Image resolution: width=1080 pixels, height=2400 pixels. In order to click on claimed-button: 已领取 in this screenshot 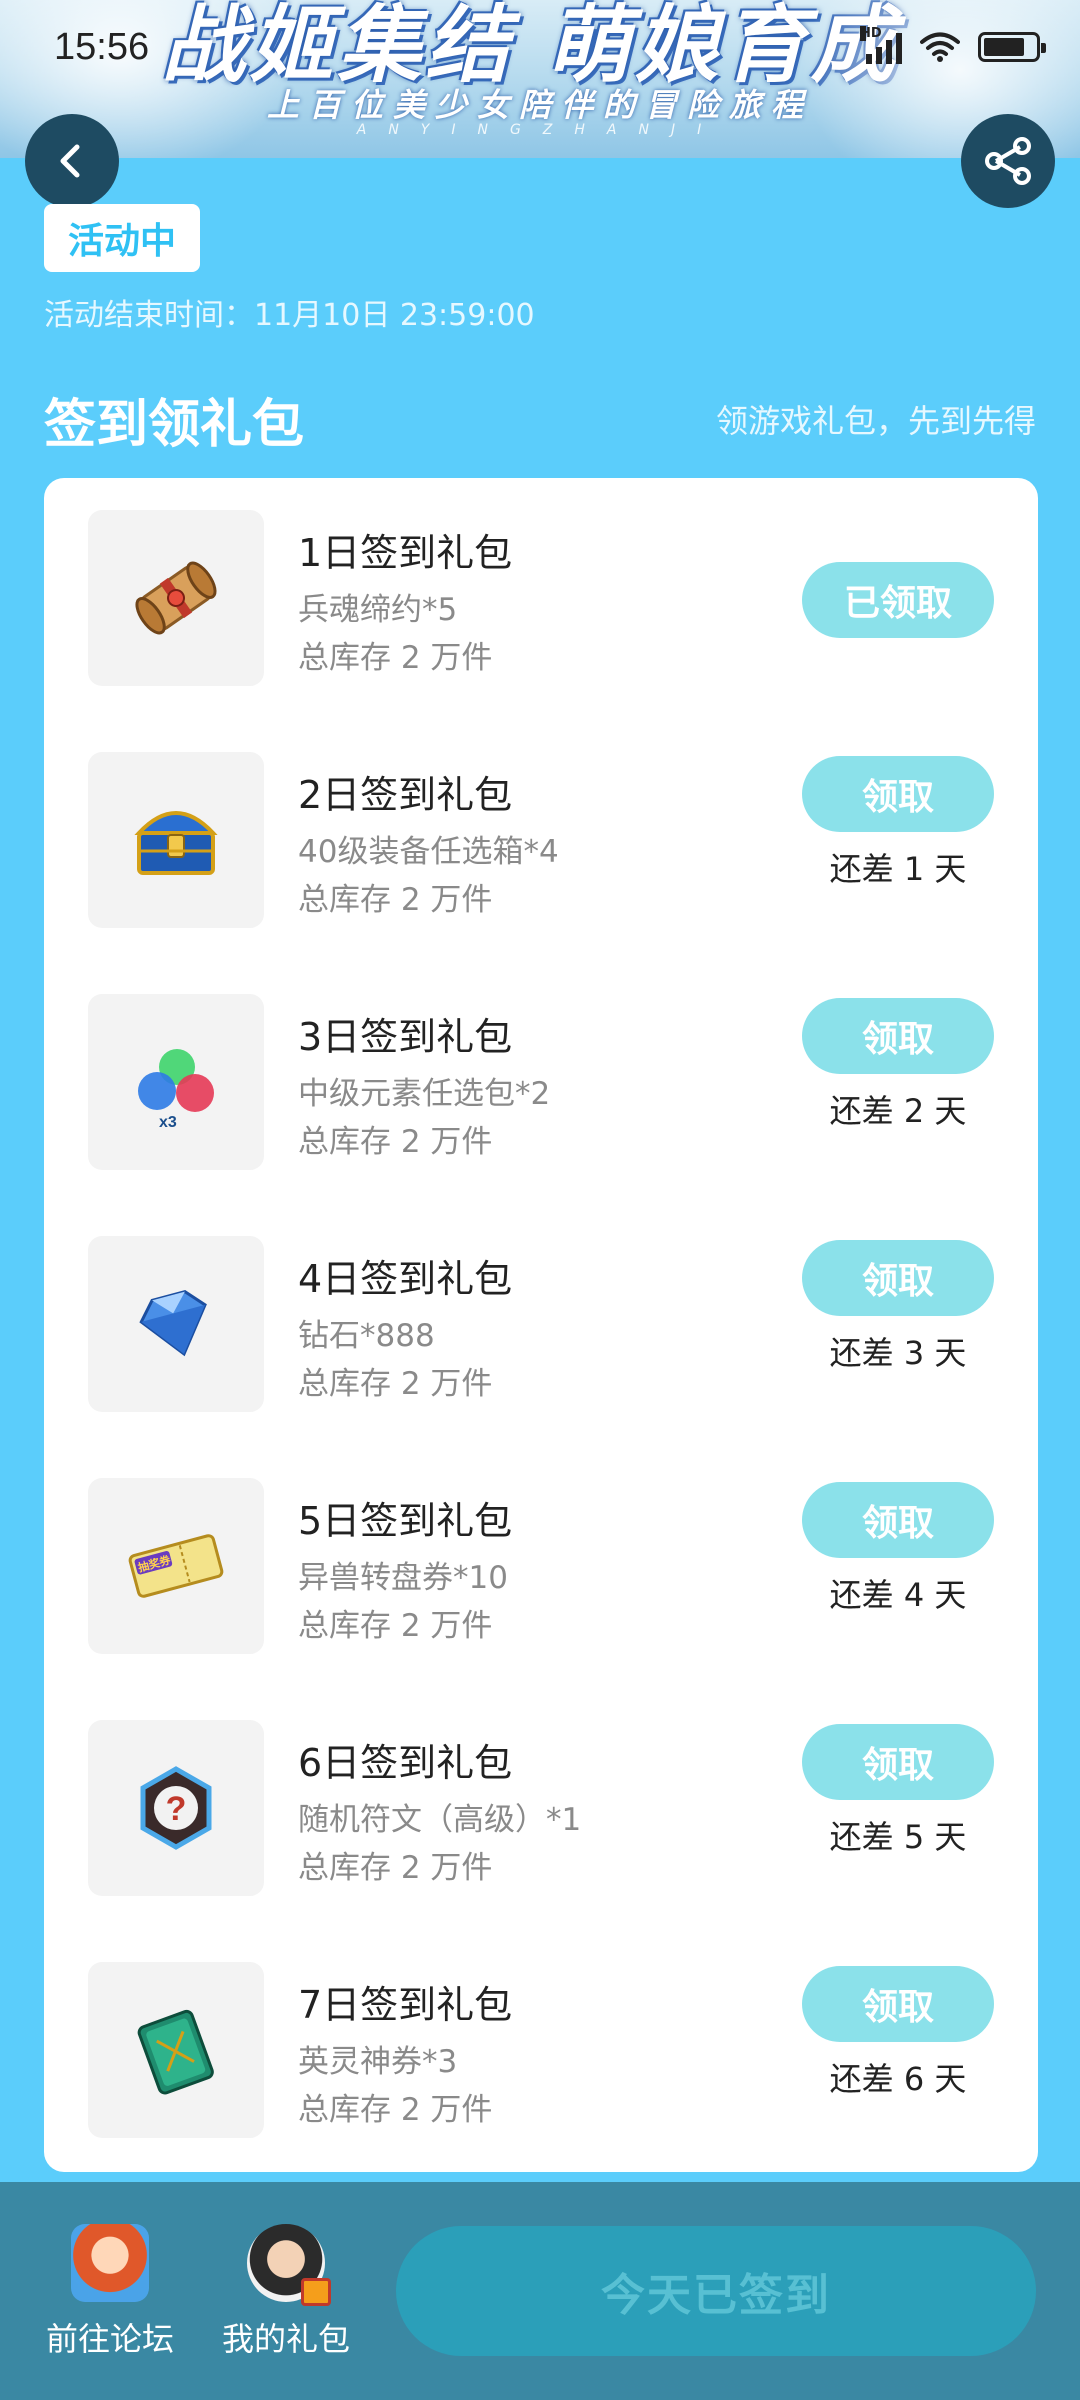, I will do `click(898, 600)`.